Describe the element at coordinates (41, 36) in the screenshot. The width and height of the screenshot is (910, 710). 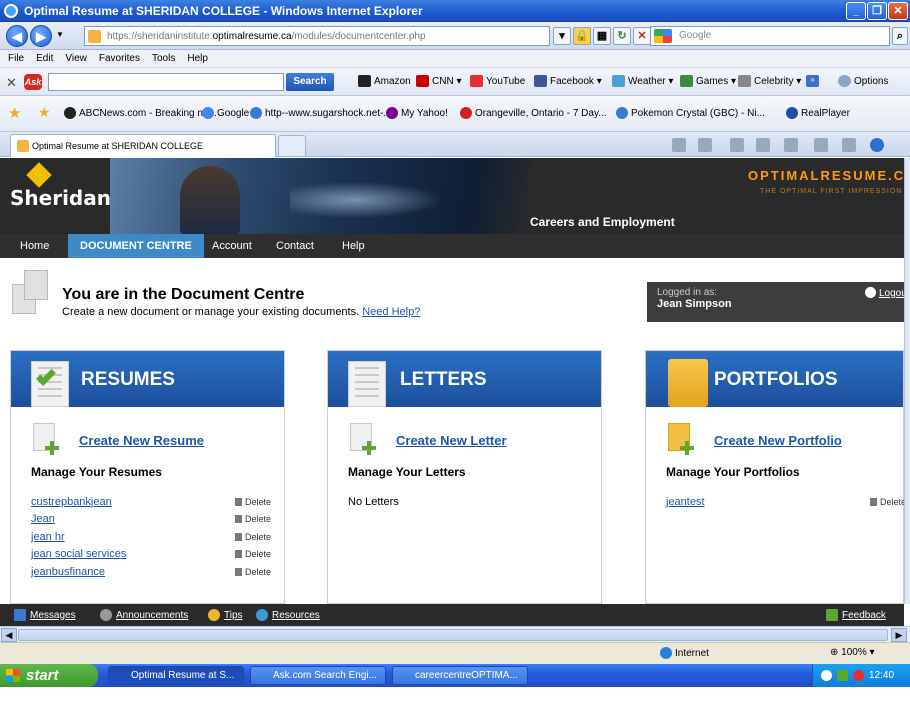
I see `forward-button: ▶` at that location.